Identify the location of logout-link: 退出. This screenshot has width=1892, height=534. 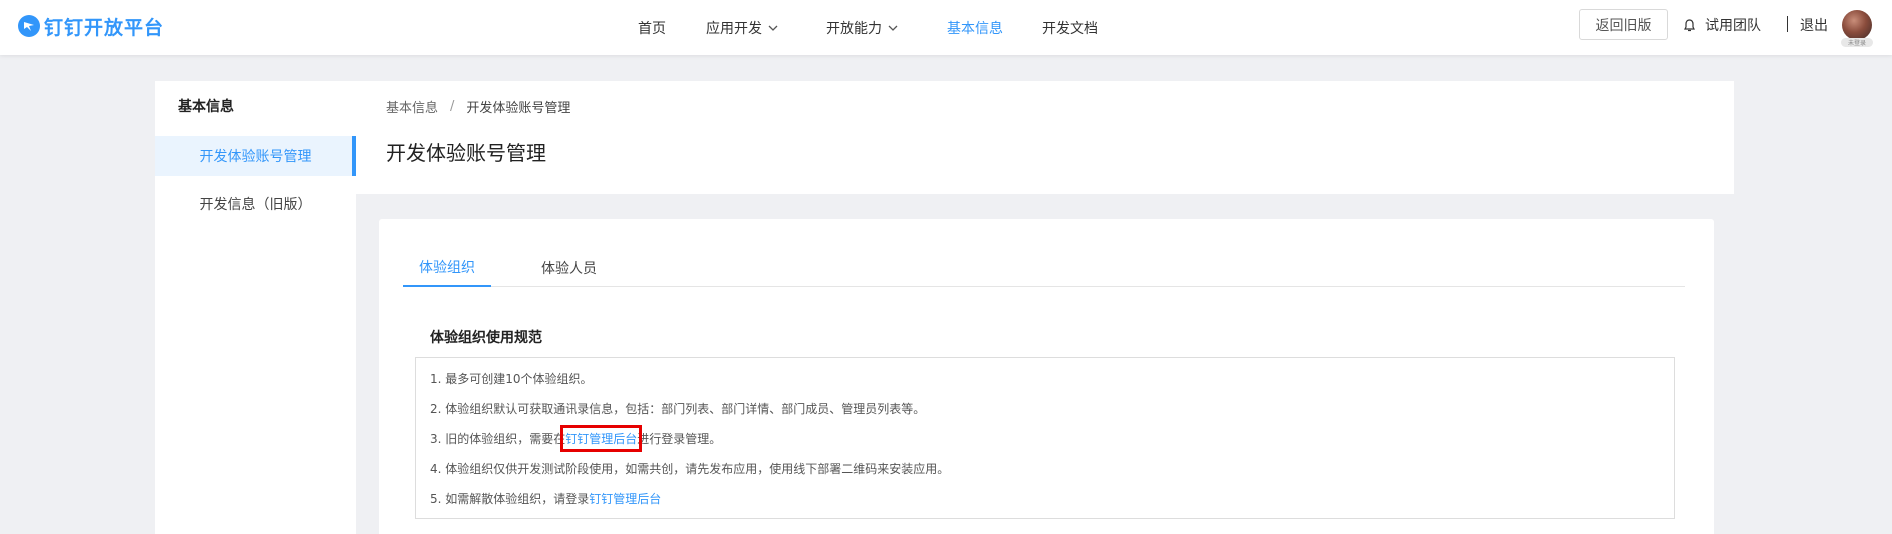
(1814, 25).